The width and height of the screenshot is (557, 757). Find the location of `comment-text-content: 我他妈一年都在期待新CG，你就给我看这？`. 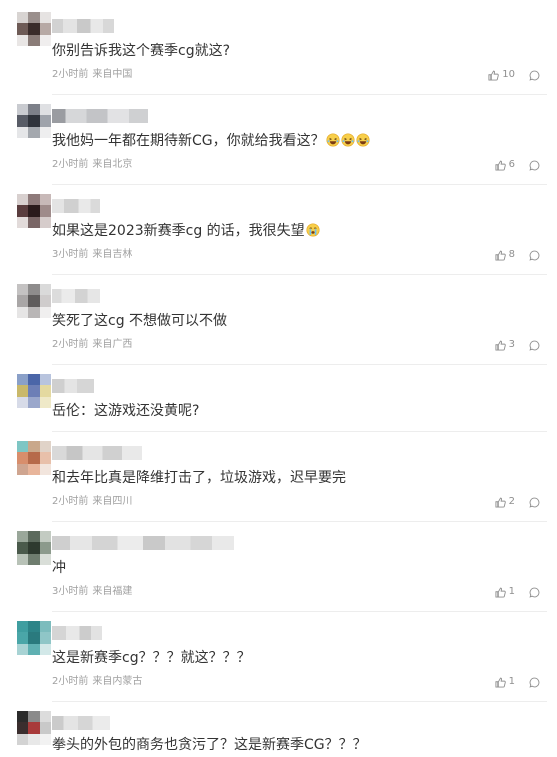

comment-text-content: 我他妈一年都在期待新CG，你就给我看这？ is located at coordinates (188, 141).